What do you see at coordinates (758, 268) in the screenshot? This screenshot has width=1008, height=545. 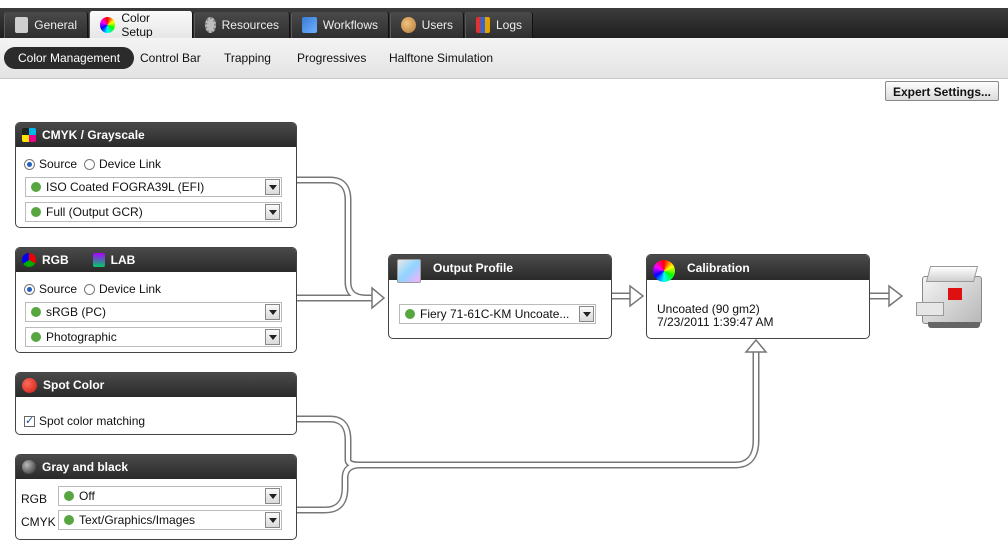 I see `panel-header: Calibration` at bounding box center [758, 268].